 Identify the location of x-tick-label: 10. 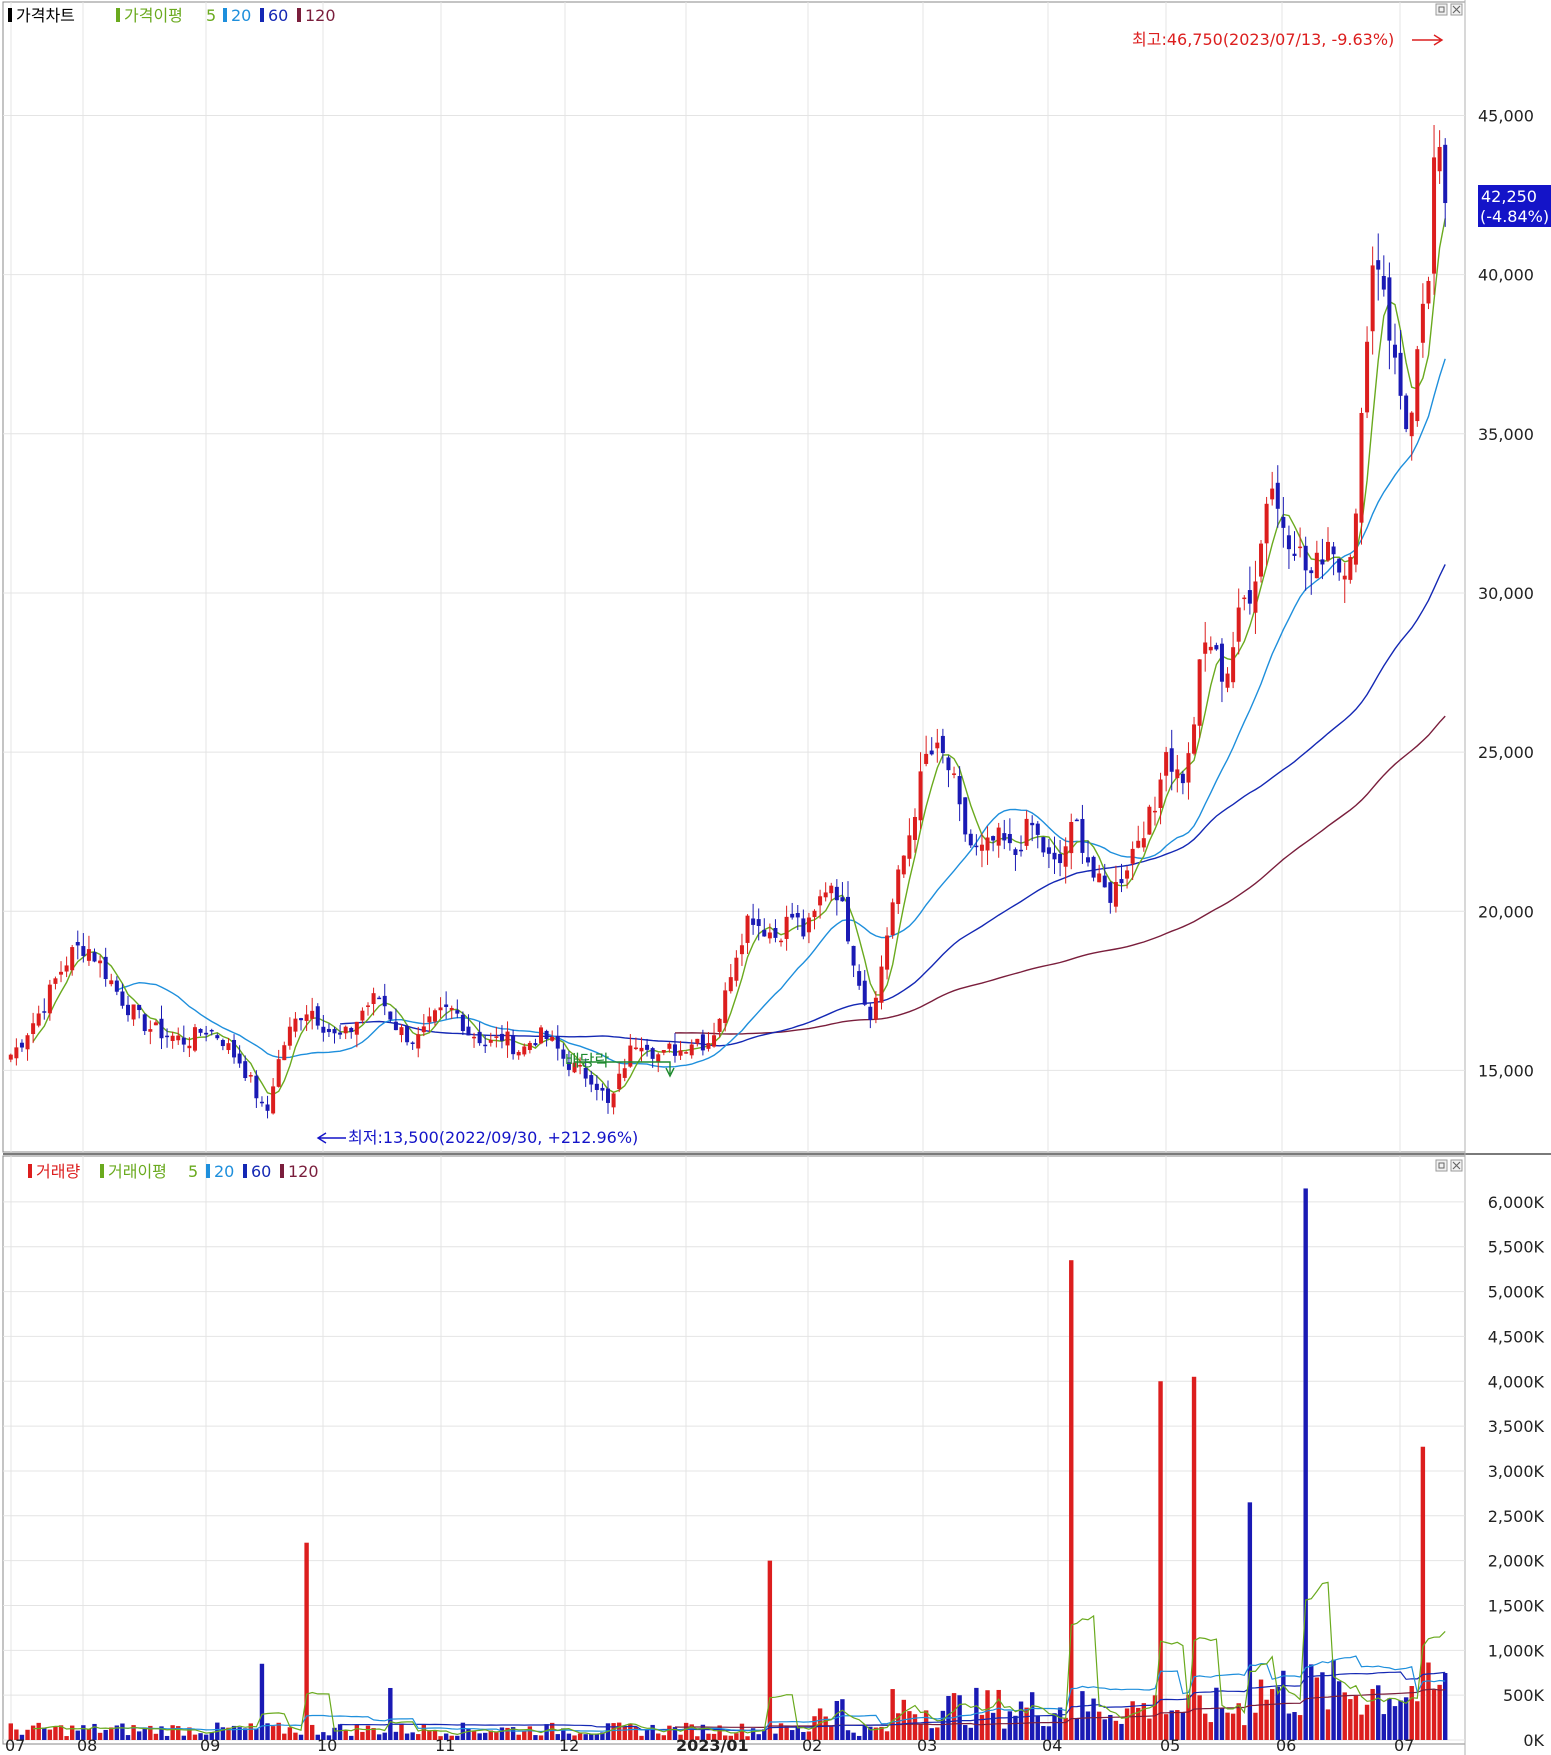
(327, 1745).